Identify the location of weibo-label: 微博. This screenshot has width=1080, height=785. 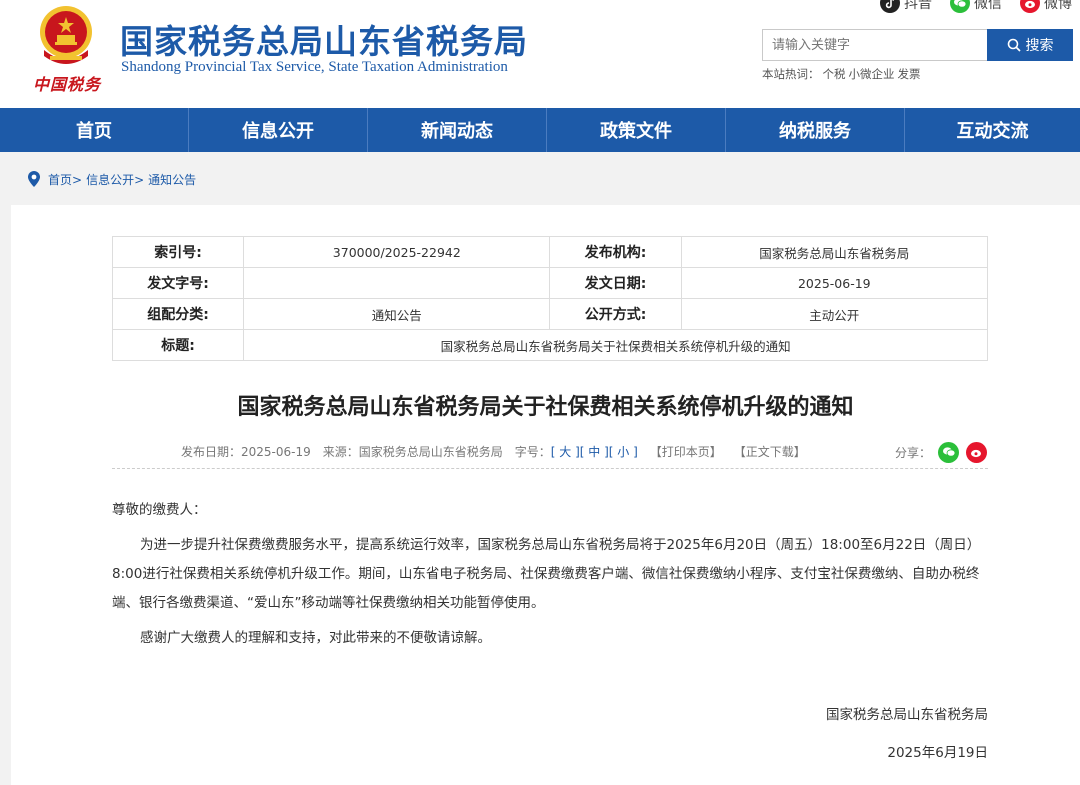
(1058, 6).